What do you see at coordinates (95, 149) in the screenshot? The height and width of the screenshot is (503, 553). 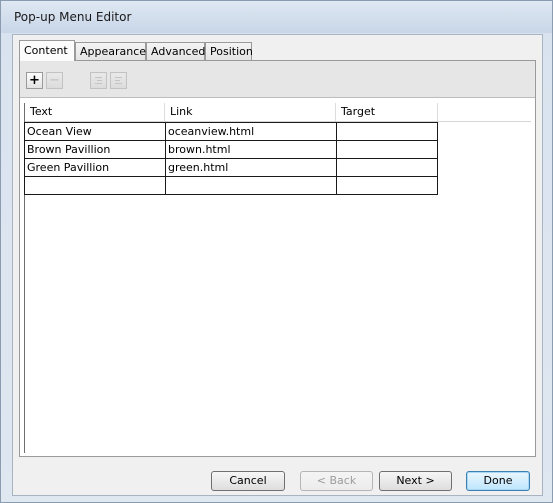 I see `cell-text: Brown Pavillion` at bounding box center [95, 149].